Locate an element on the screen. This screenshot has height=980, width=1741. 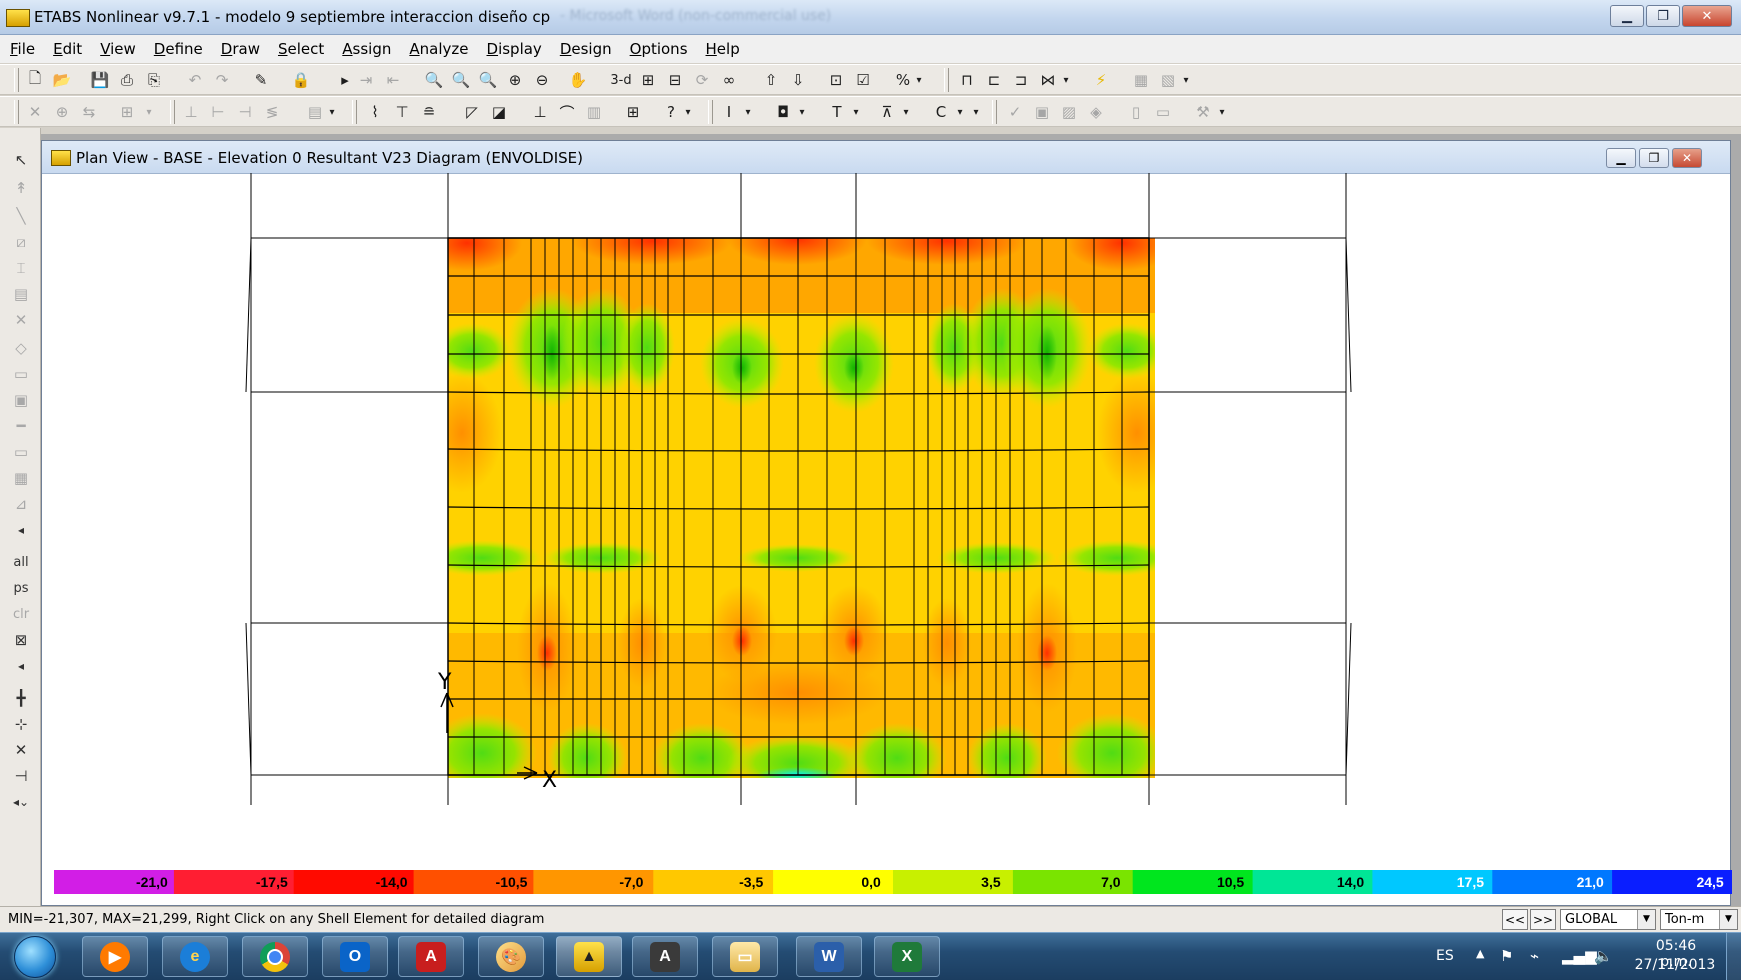
print-preview-icon: ⎘ is located at coordinates (154, 80).